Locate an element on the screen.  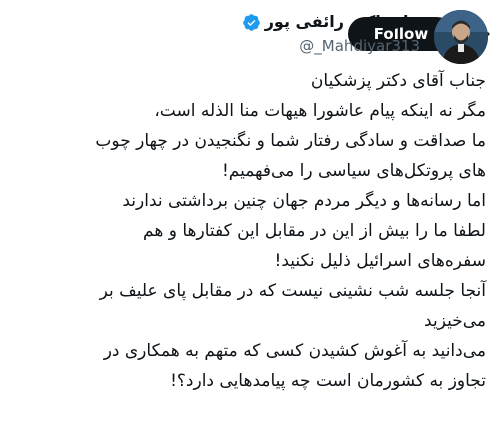
tweet-line: می‌خیزید is located at coordinates (455, 321).